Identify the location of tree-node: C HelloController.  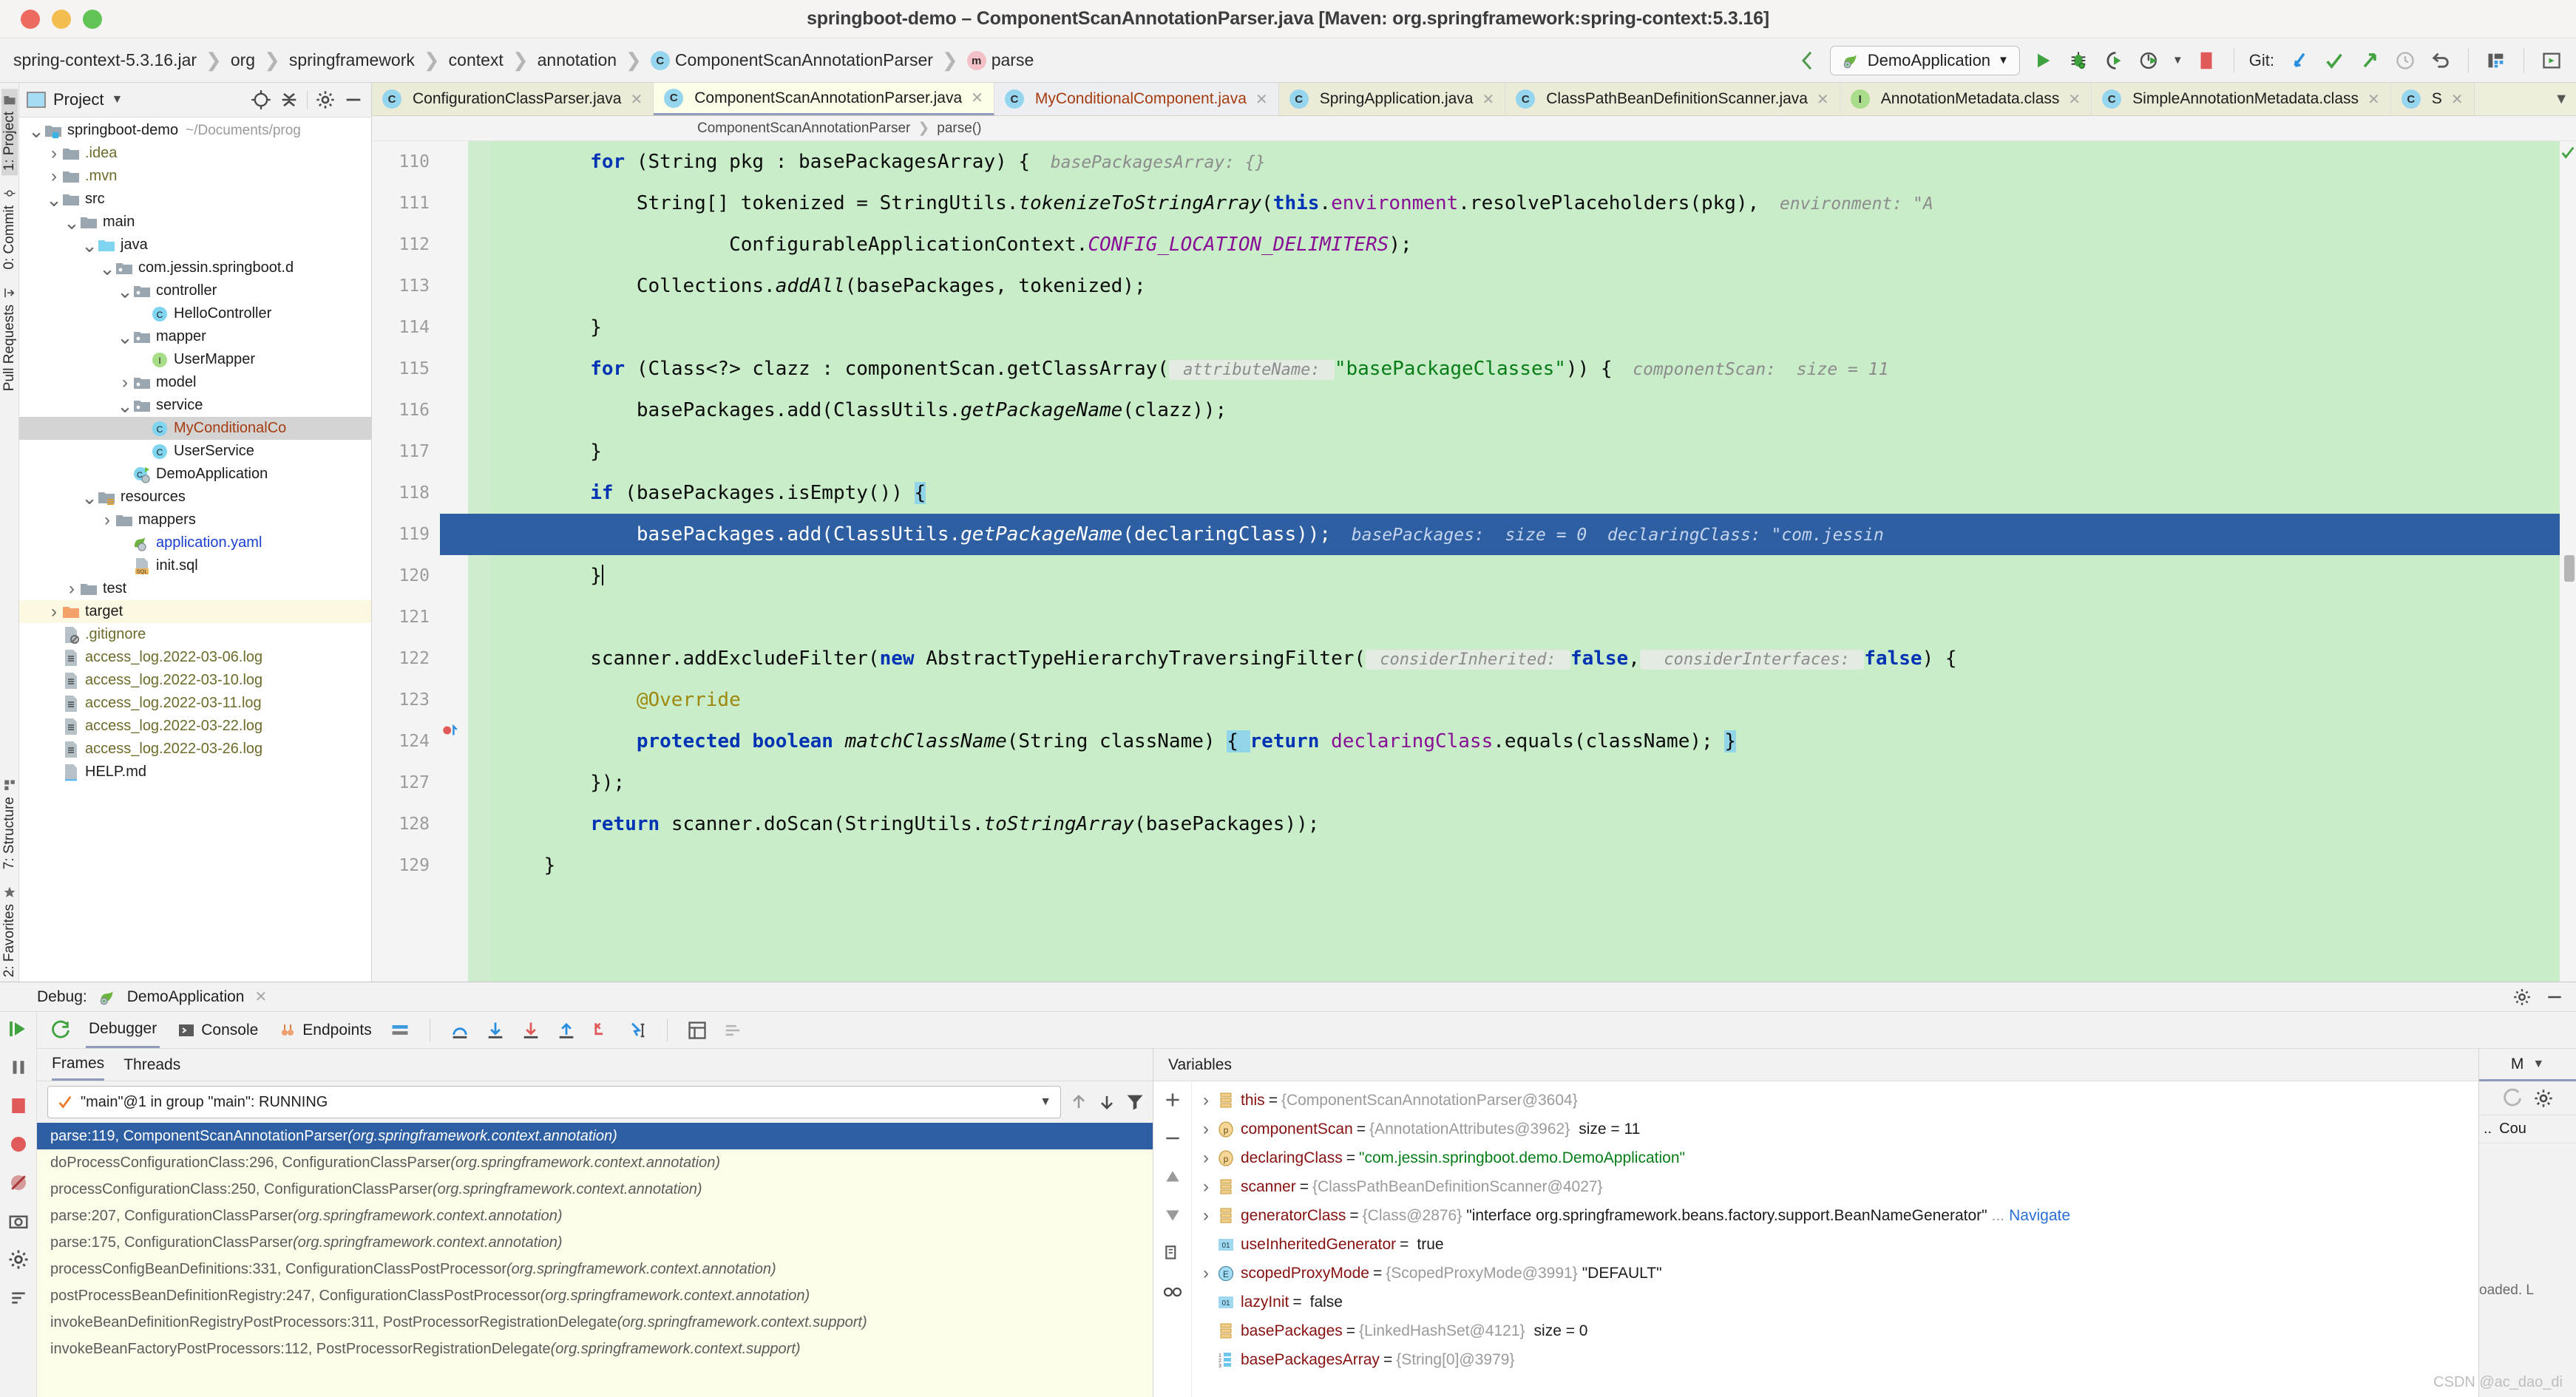
(195, 313).